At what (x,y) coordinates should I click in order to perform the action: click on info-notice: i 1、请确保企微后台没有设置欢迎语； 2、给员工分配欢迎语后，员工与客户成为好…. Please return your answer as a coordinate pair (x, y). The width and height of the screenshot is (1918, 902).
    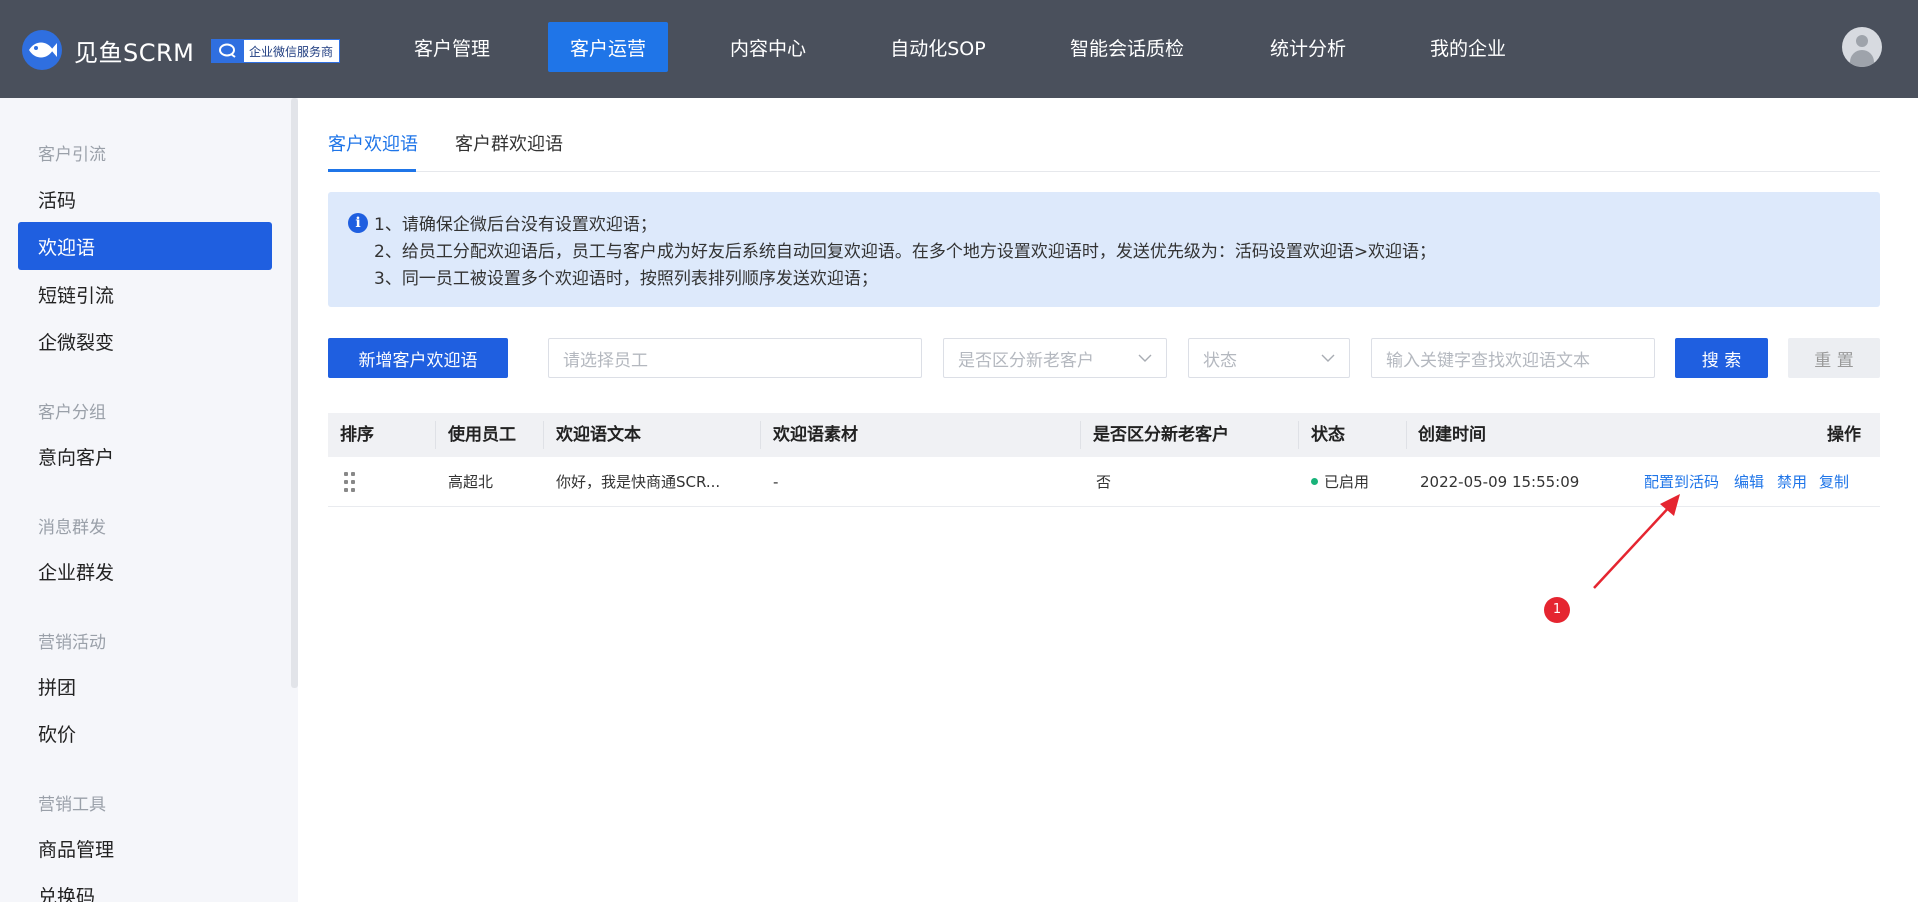
    Looking at the image, I should click on (1104, 249).